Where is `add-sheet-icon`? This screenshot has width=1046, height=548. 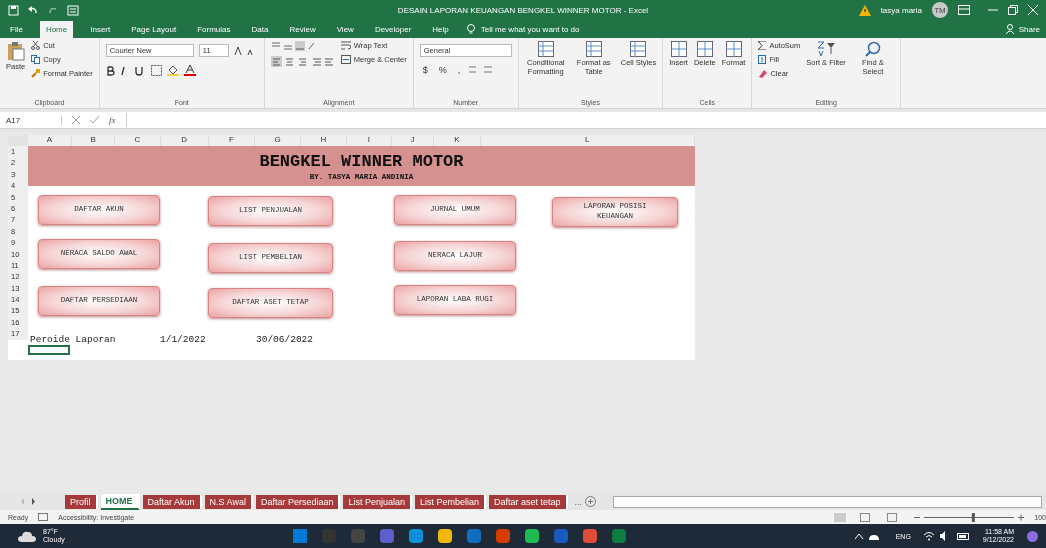
add-sheet-icon is located at coordinates (591, 501).